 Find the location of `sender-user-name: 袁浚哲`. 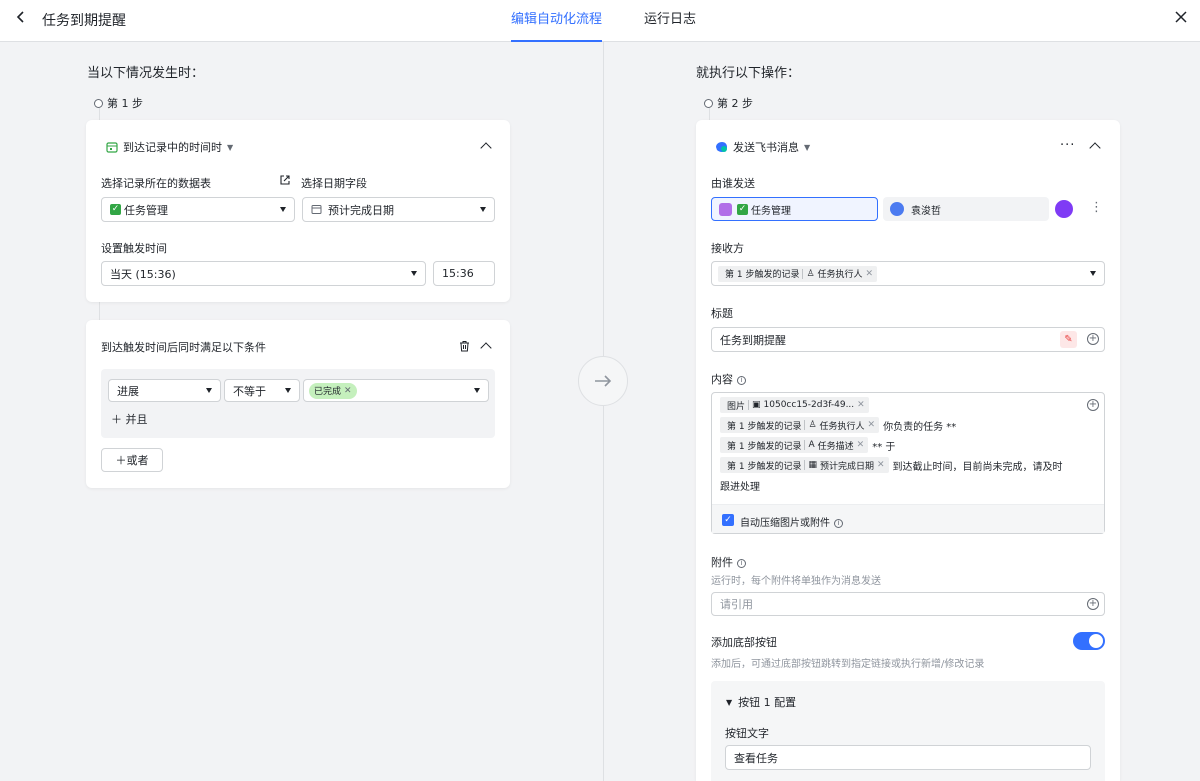

sender-user-name: 袁浚哲 is located at coordinates (926, 211).